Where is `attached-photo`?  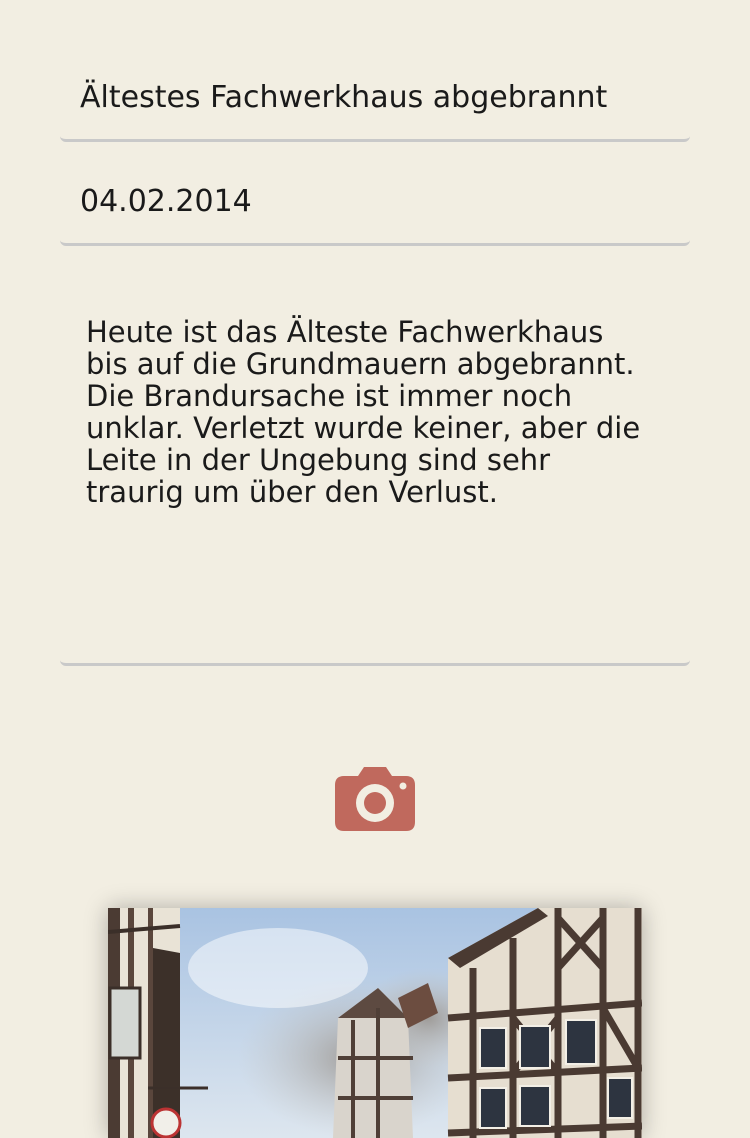
attached-photo is located at coordinates (375, 1023).